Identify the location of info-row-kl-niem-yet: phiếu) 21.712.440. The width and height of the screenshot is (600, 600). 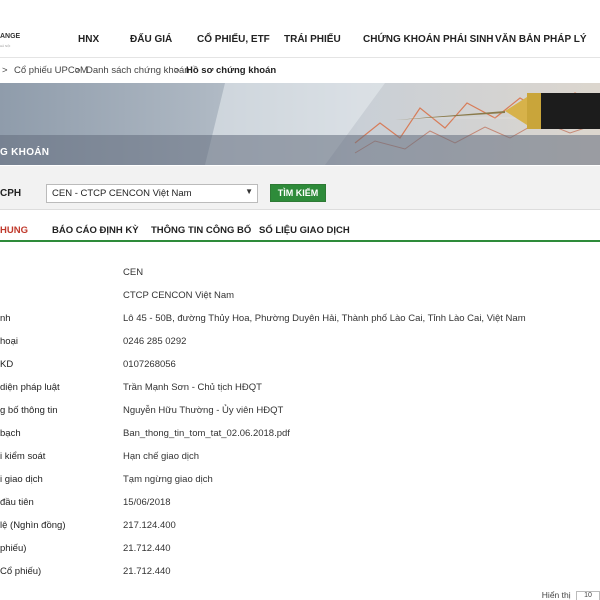
(300, 553).